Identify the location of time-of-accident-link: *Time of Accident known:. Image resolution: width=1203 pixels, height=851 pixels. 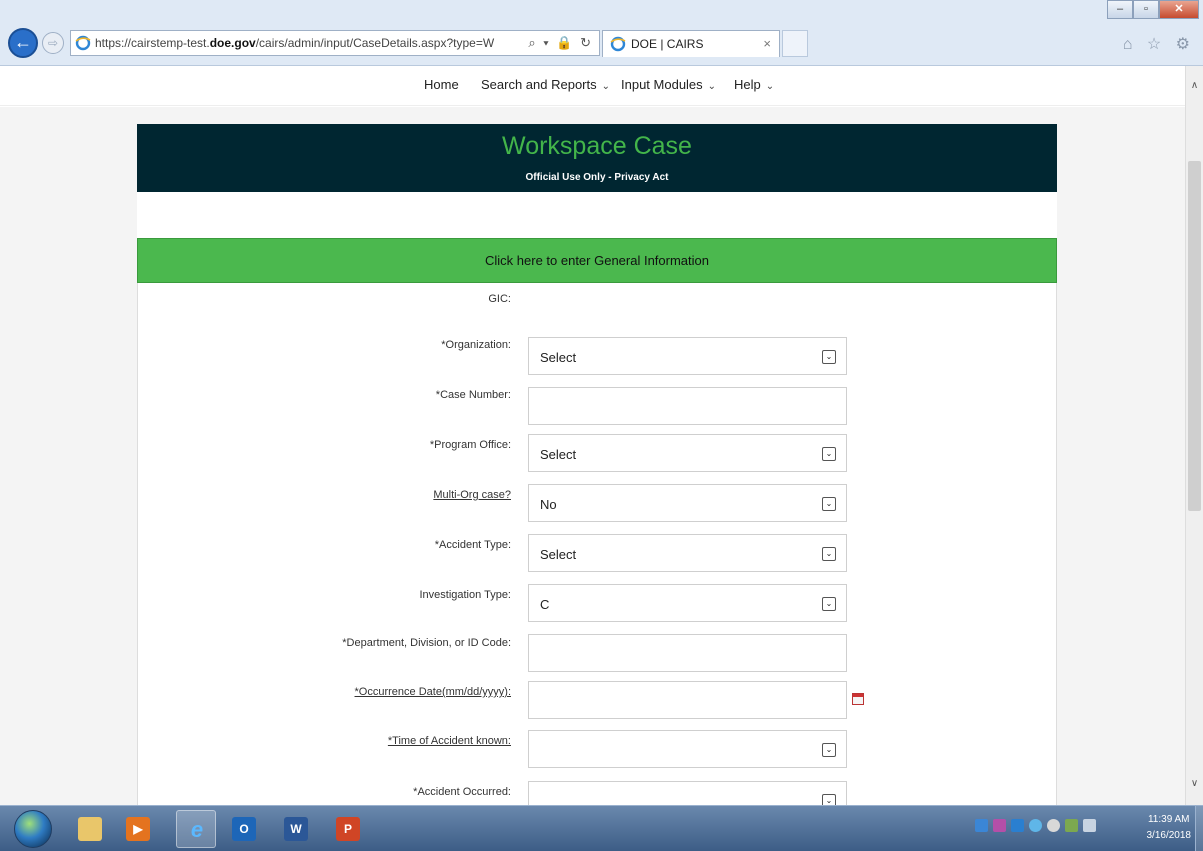
(449, 741).